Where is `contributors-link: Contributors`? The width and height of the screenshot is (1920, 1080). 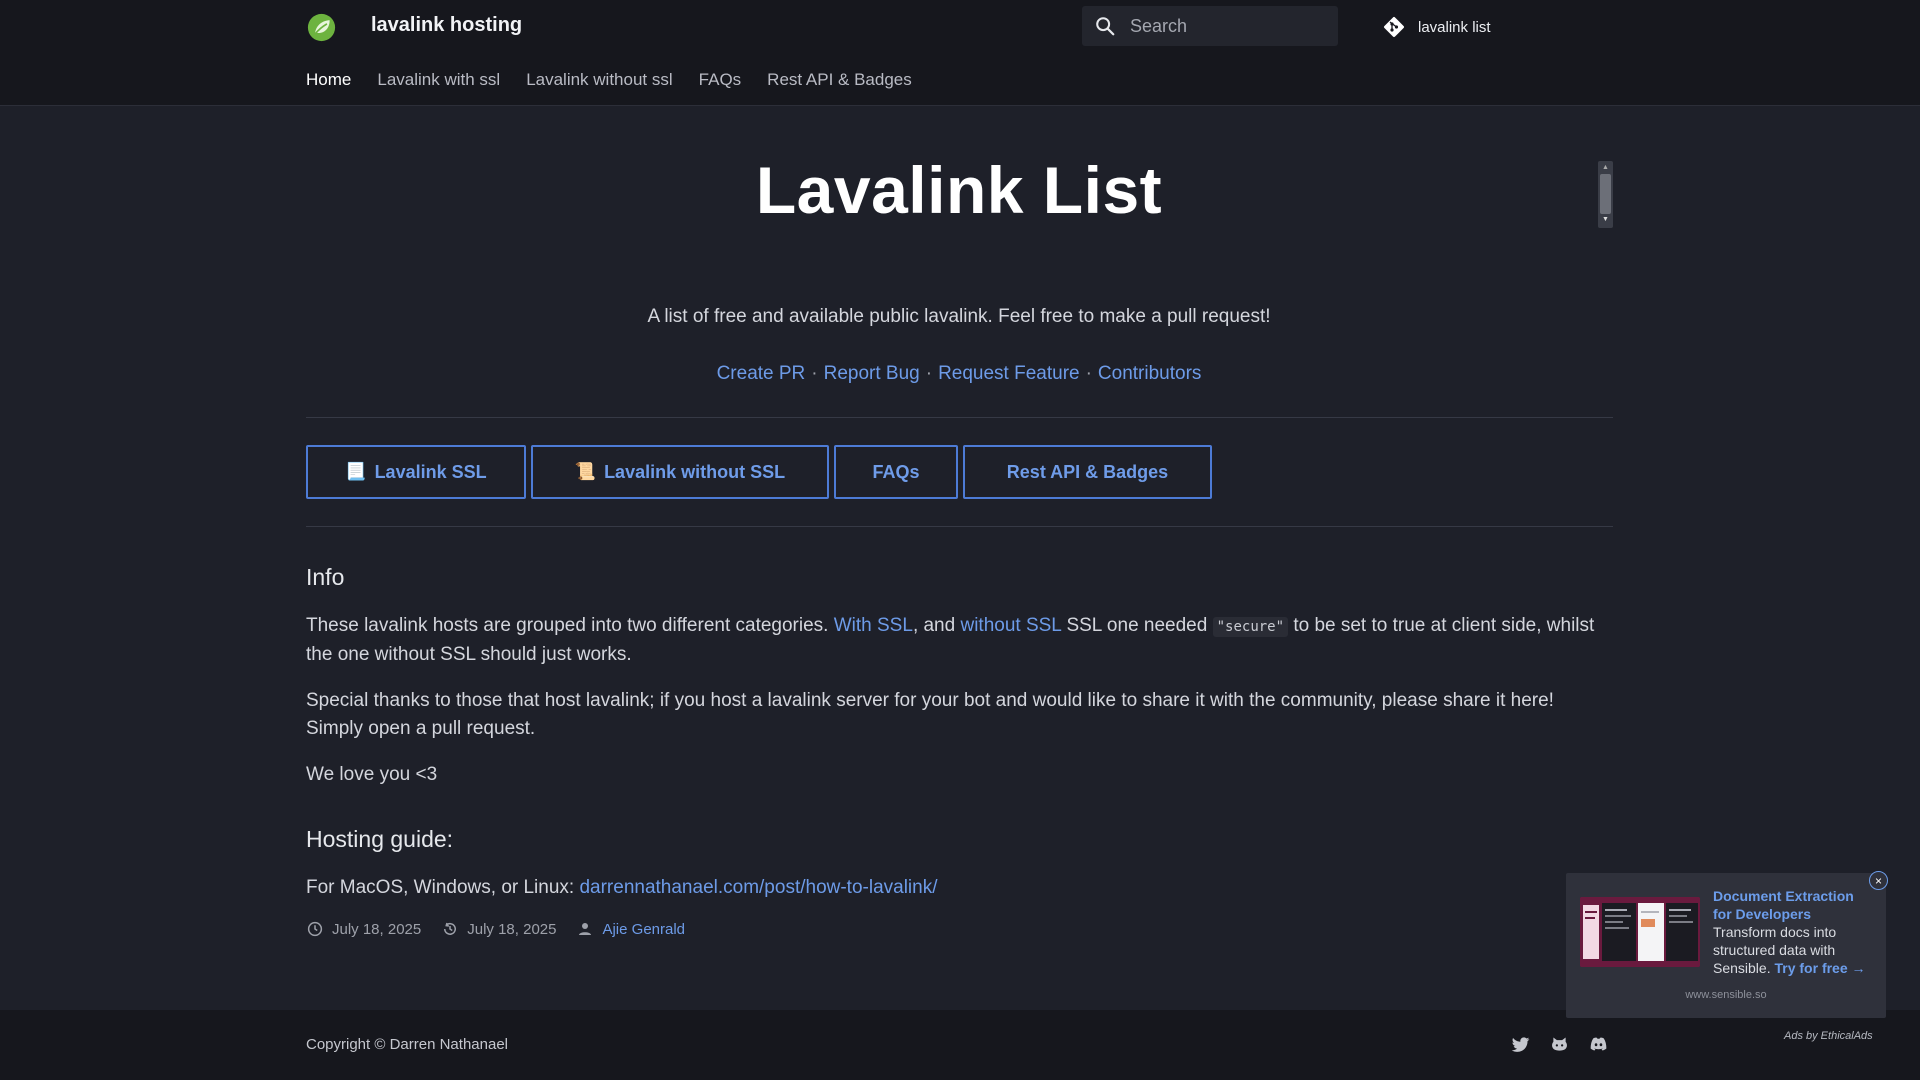 contributors-link: Contributors is located at coordinates (1150, 373).